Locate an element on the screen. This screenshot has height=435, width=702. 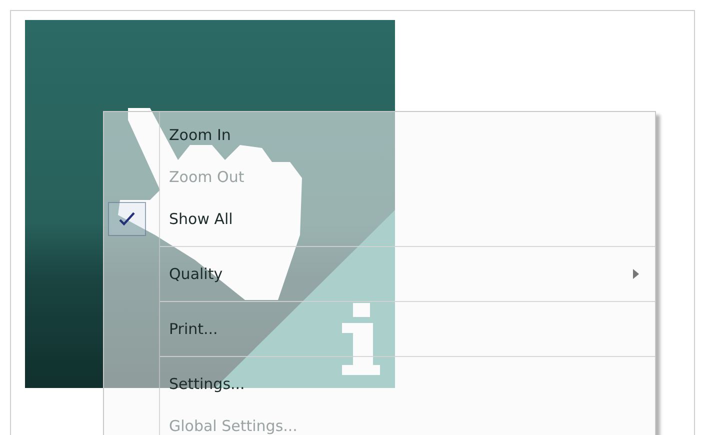
menu-item: Zoom In is located at coordinates (200, 135).